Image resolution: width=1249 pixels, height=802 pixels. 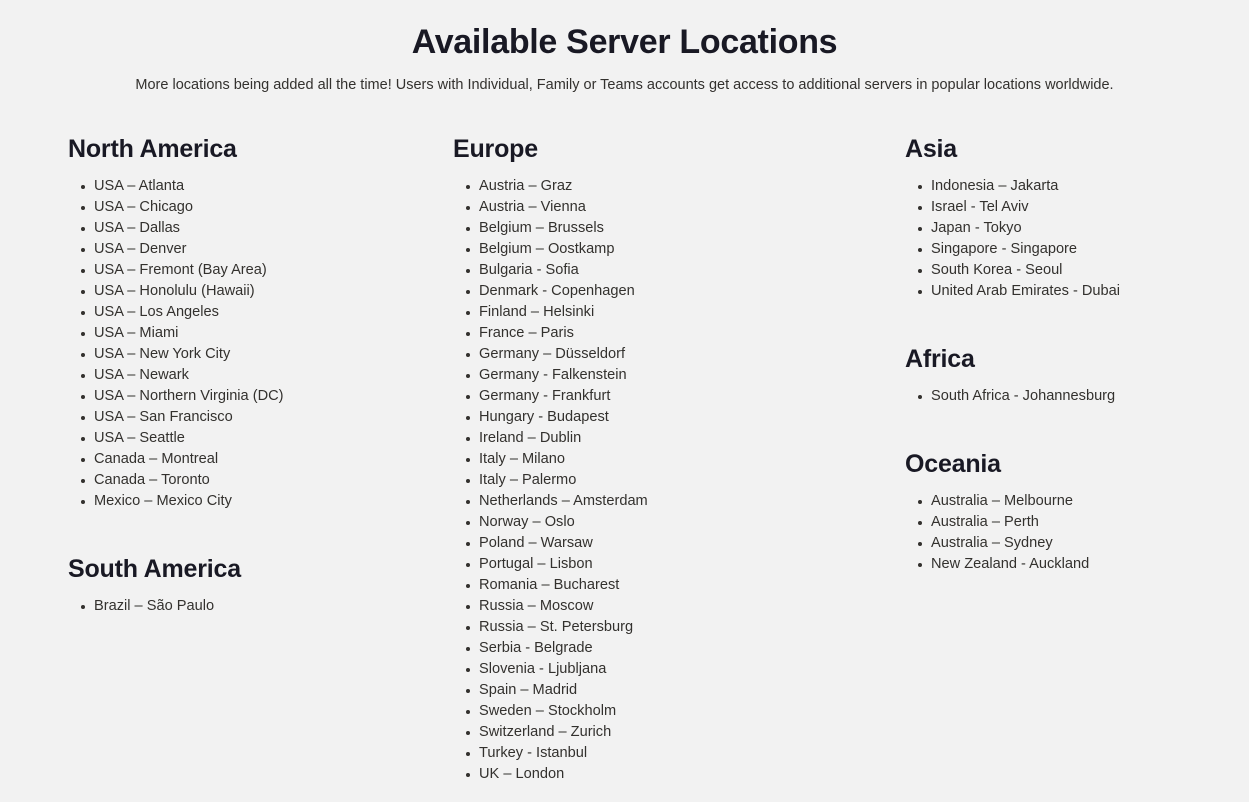 I want to click on location-list-item: Japan - Tokyo, so click(x=963, y=228).